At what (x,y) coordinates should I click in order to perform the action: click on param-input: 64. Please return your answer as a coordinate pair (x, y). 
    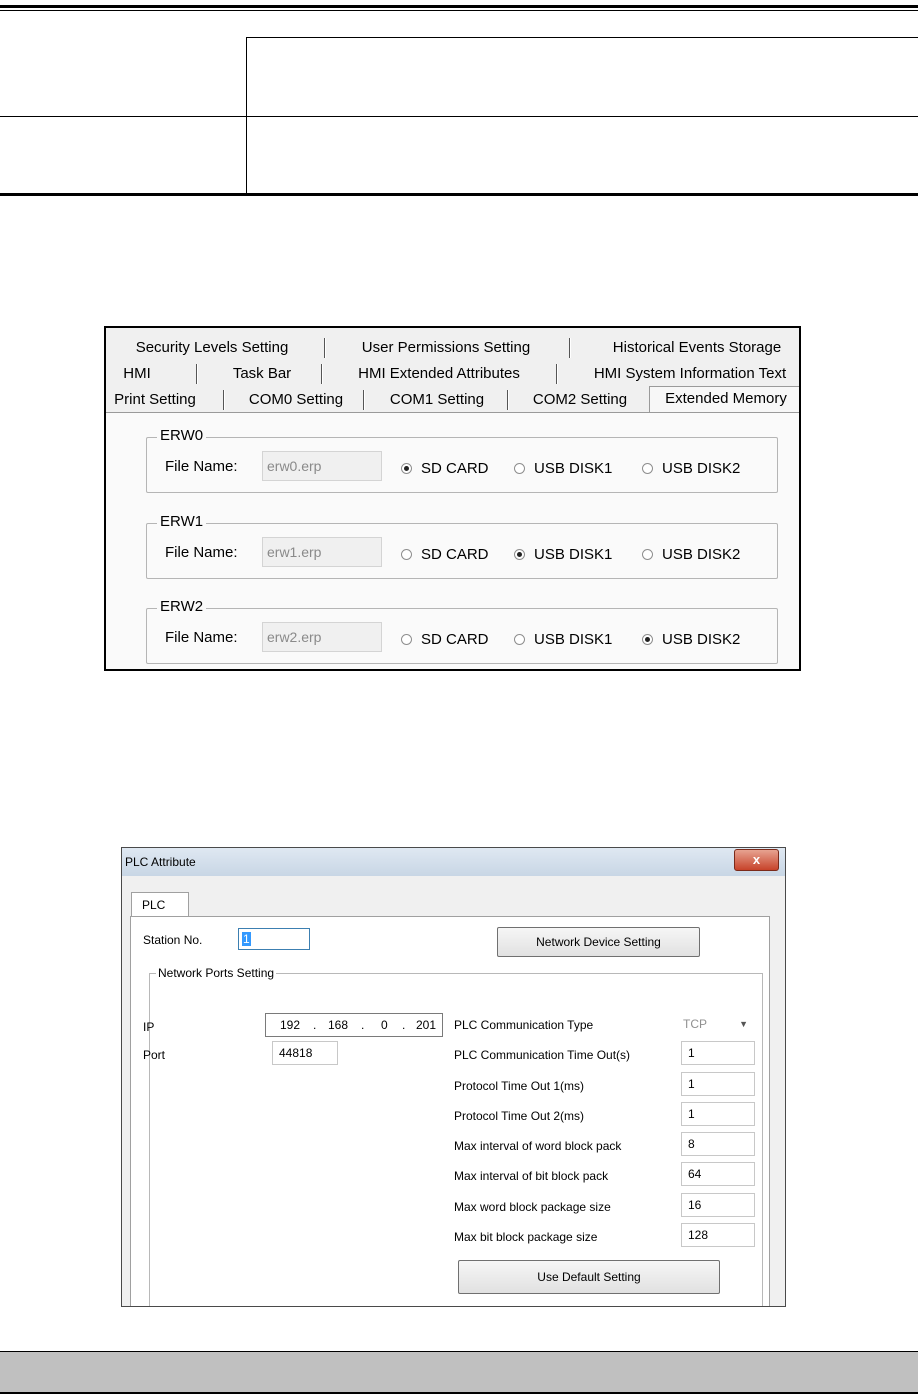
    Looking at the image, I should click on (718, 1174).